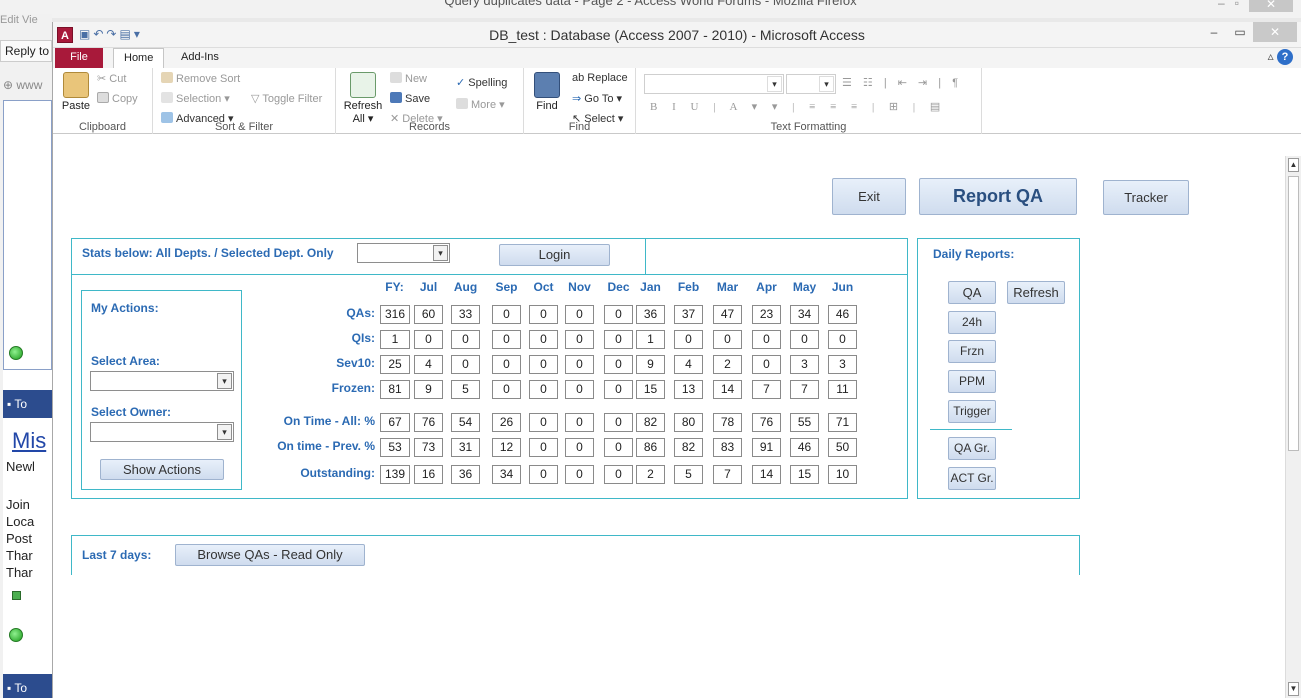 The width and height of the screenshot is (1301, 698). Describe the element at coordinates (972, 478) in the screenshot. I see `act-graph-button: ACT Gr.` at that location.